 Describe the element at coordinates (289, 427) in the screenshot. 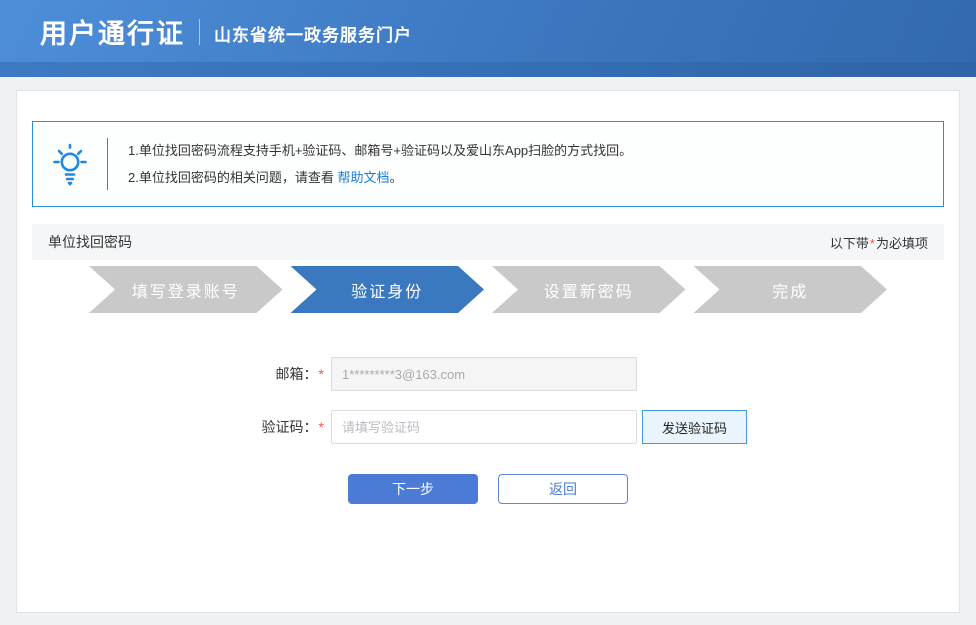

I see `code-label-text: 验证码：` at that location.